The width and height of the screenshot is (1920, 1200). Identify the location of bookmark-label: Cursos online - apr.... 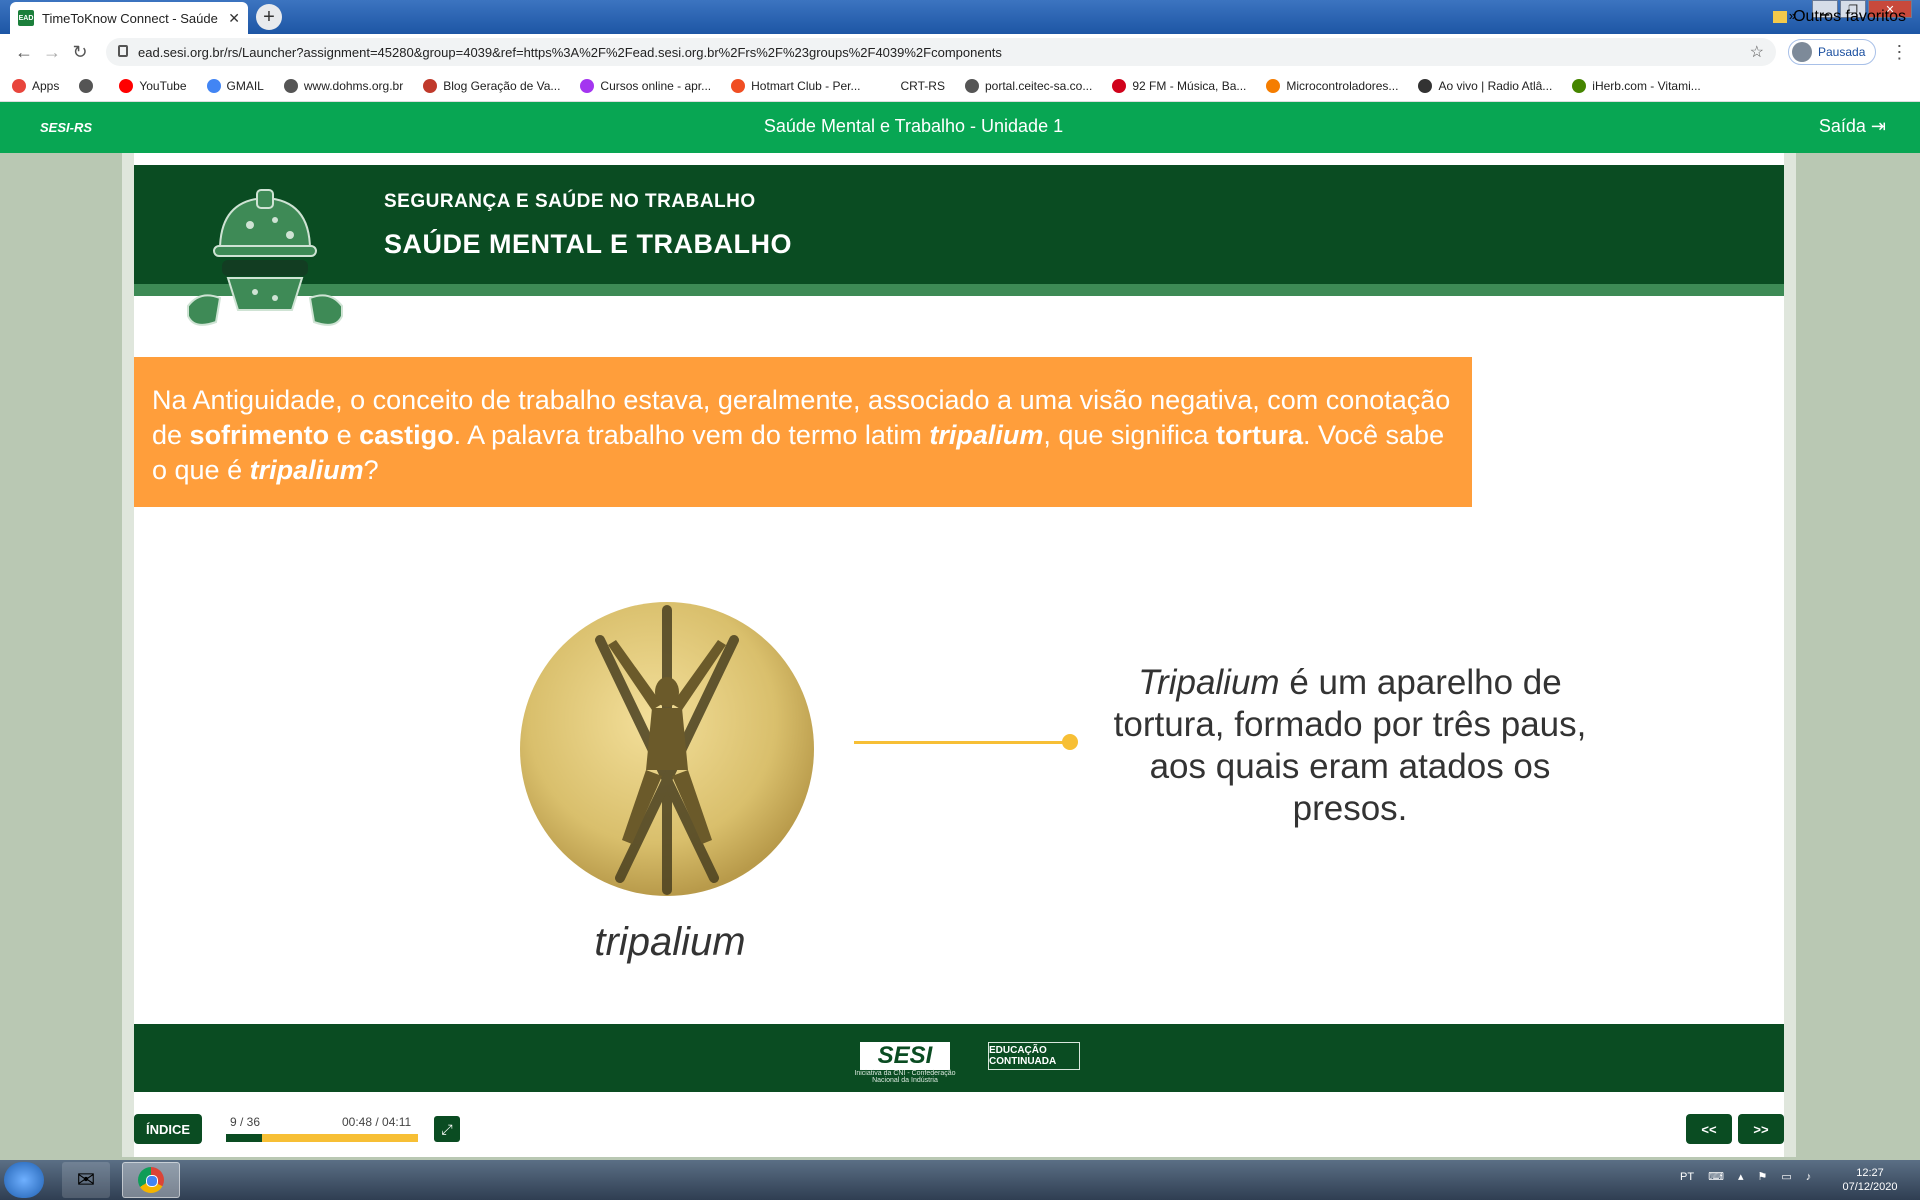
(656, 85).